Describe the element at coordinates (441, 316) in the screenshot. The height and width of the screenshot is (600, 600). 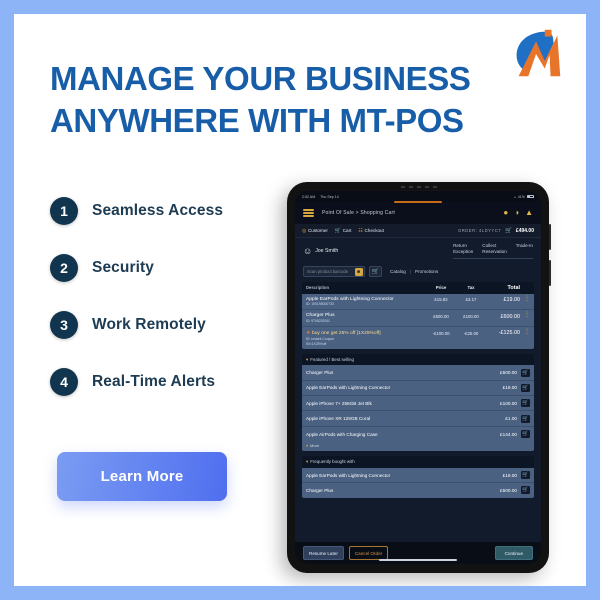
I see `cart-item-price: £500.00` at that location.